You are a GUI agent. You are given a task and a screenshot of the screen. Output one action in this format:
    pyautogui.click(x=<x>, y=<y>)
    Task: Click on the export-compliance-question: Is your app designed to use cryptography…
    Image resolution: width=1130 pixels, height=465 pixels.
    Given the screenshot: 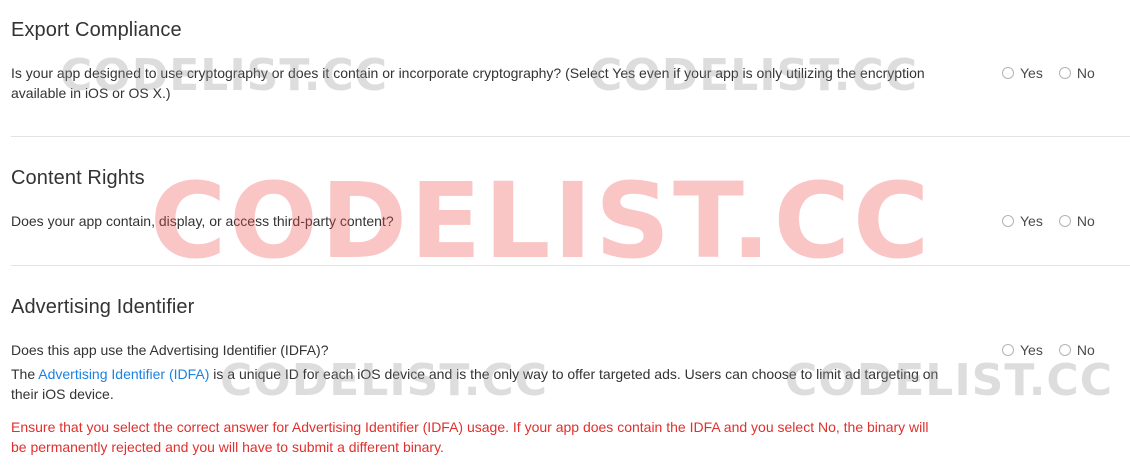 What is the action you would take?
    pyautogui.click(x=491, y=83)
    